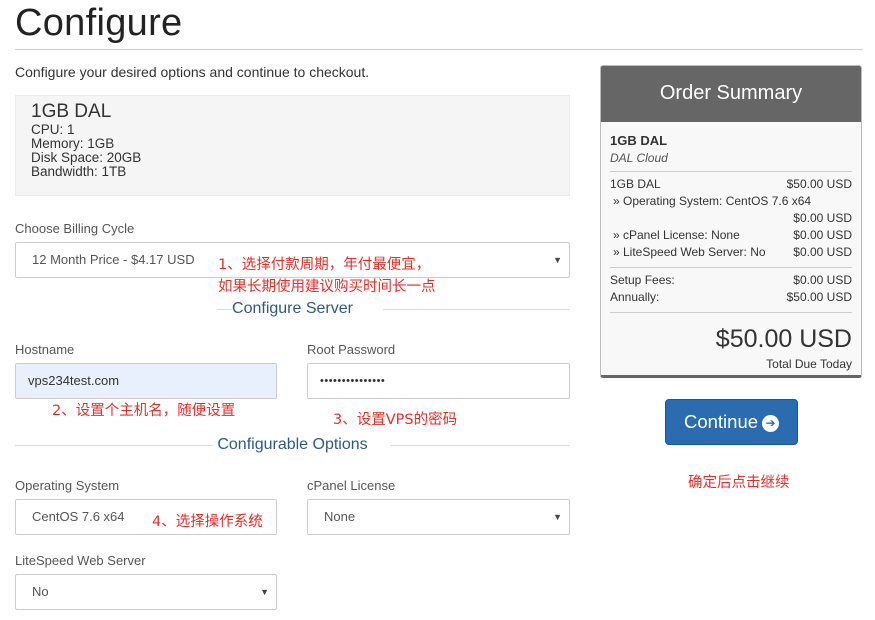 This screenshot has height=620, width=875. Describe the element at coordinates (71, 111) in the screenshot. I see `product-name: 1GB DAL` at that location.